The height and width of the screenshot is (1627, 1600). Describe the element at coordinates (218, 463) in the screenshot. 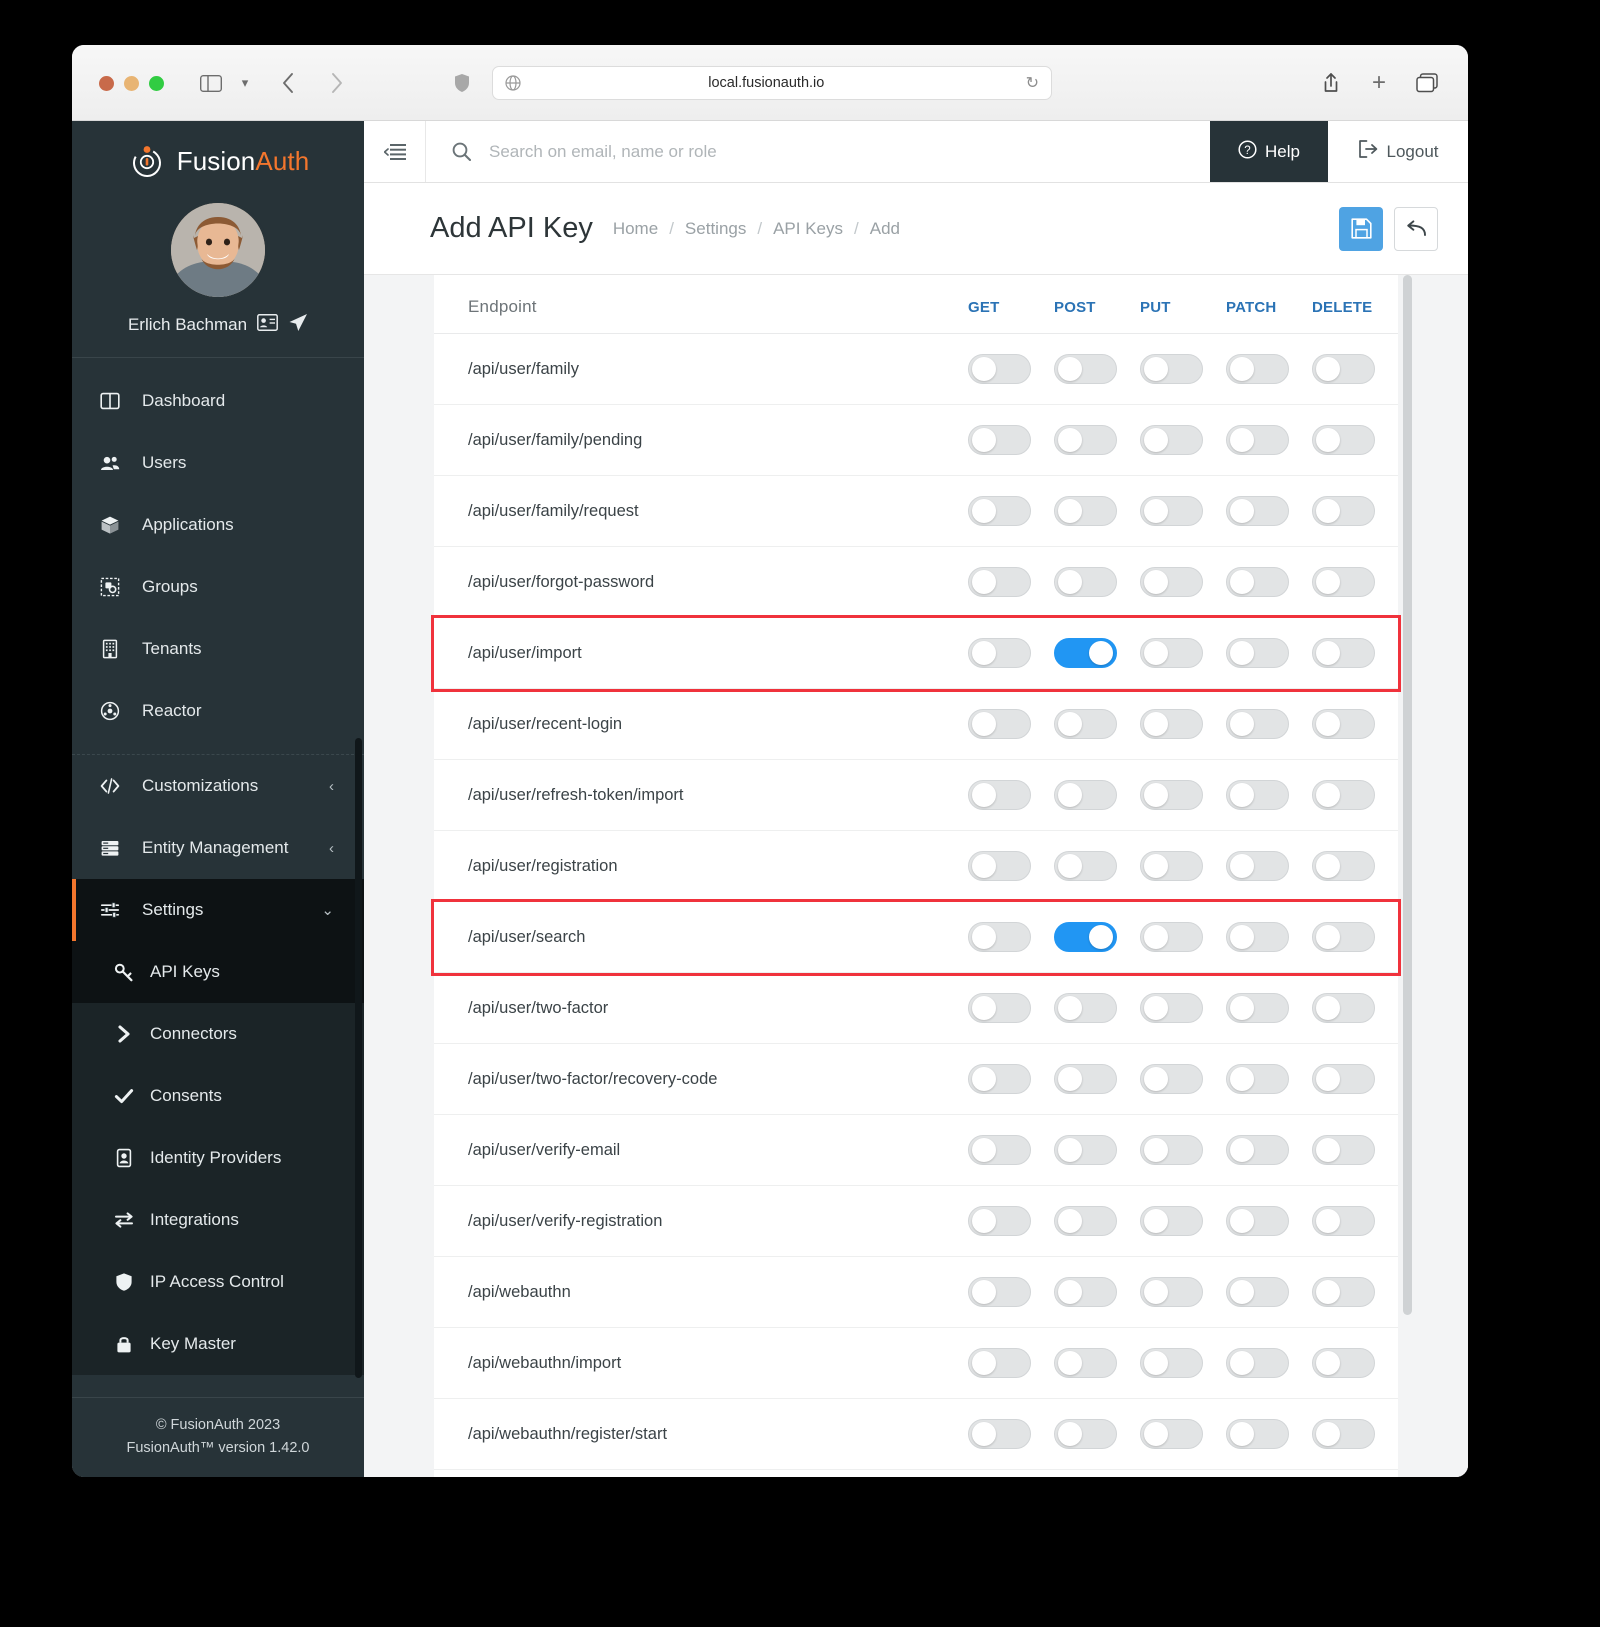

I see `sidebar-item-users: Users` at that location.